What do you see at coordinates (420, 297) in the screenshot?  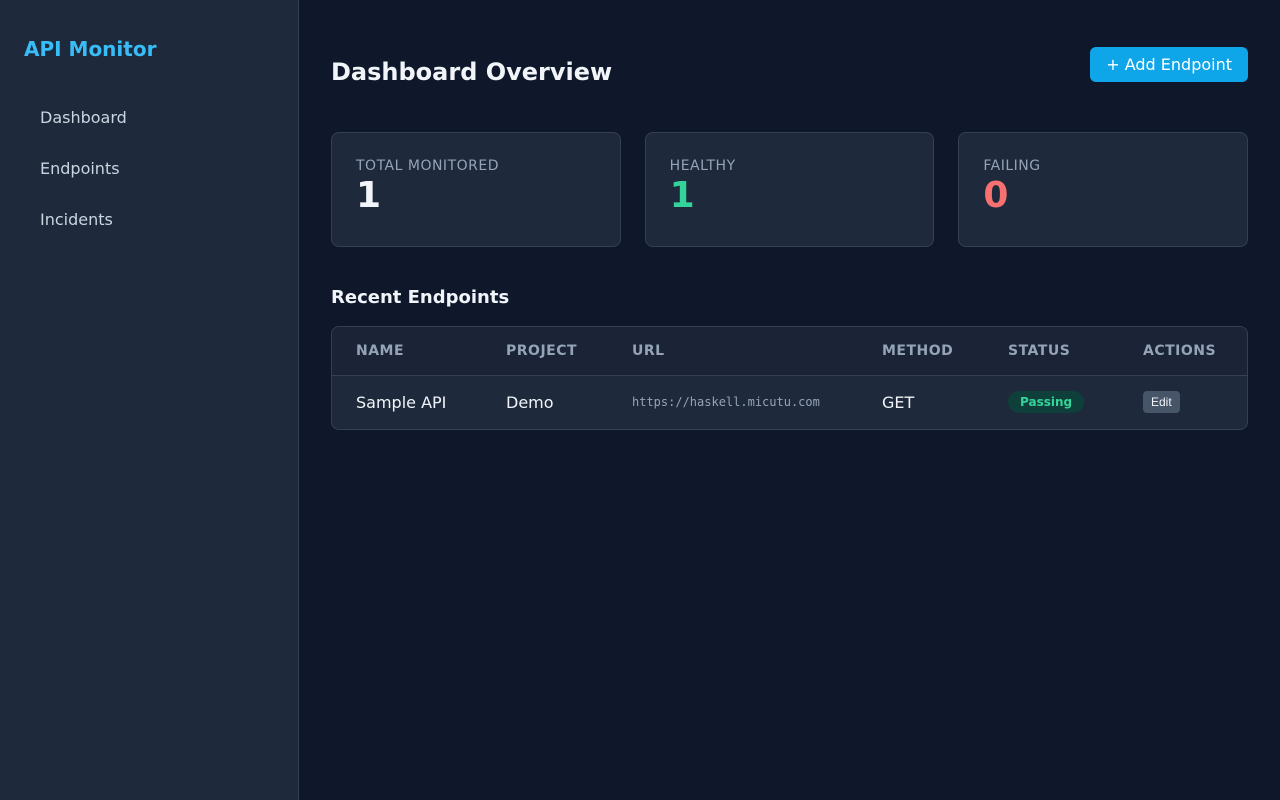 I see `section-title-recent-endpoints: Recent Endpoints` at bounding box center [420, 297].